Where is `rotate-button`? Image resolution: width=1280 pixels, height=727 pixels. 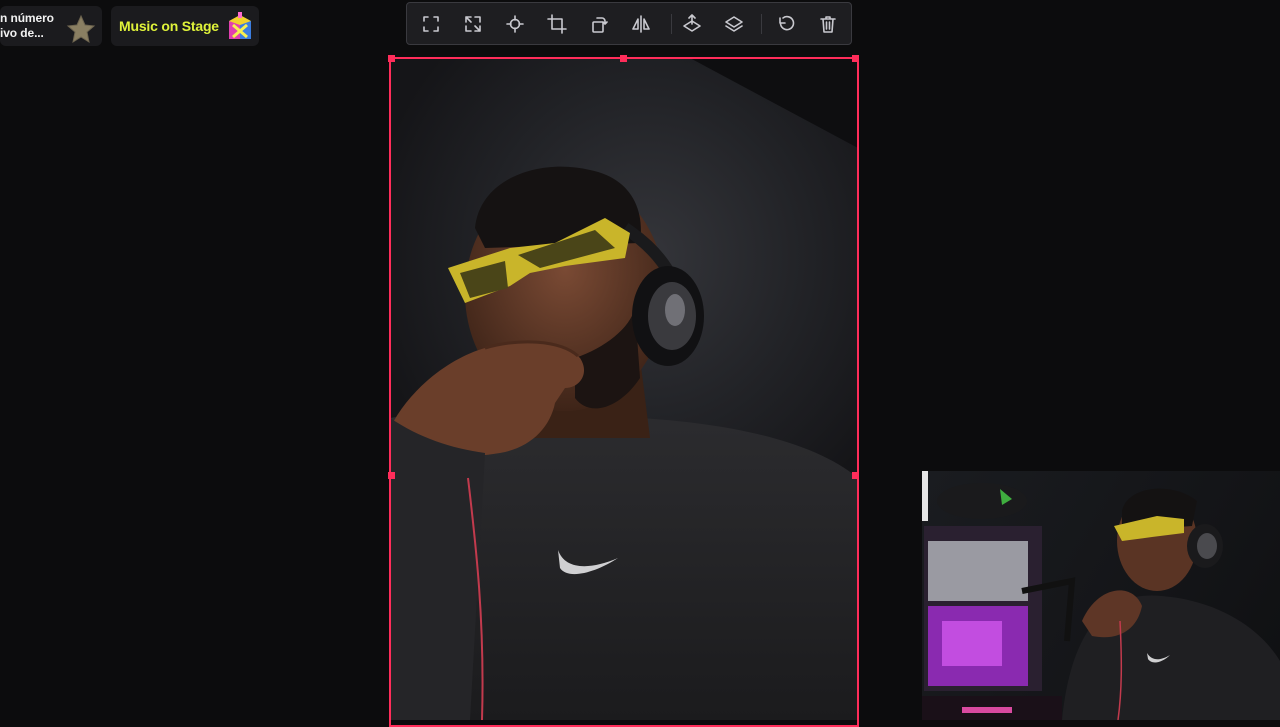 rotate-button is located at coordinates (599, 24).